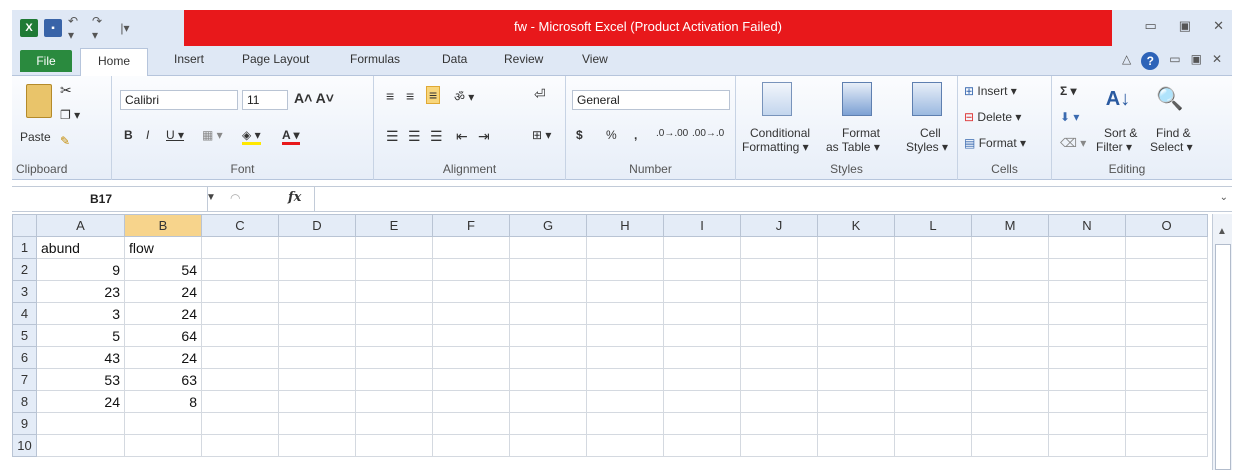 The width and height of the screenshot is (1238, 470). I want to click on tab-file: File, so click(46, 61).